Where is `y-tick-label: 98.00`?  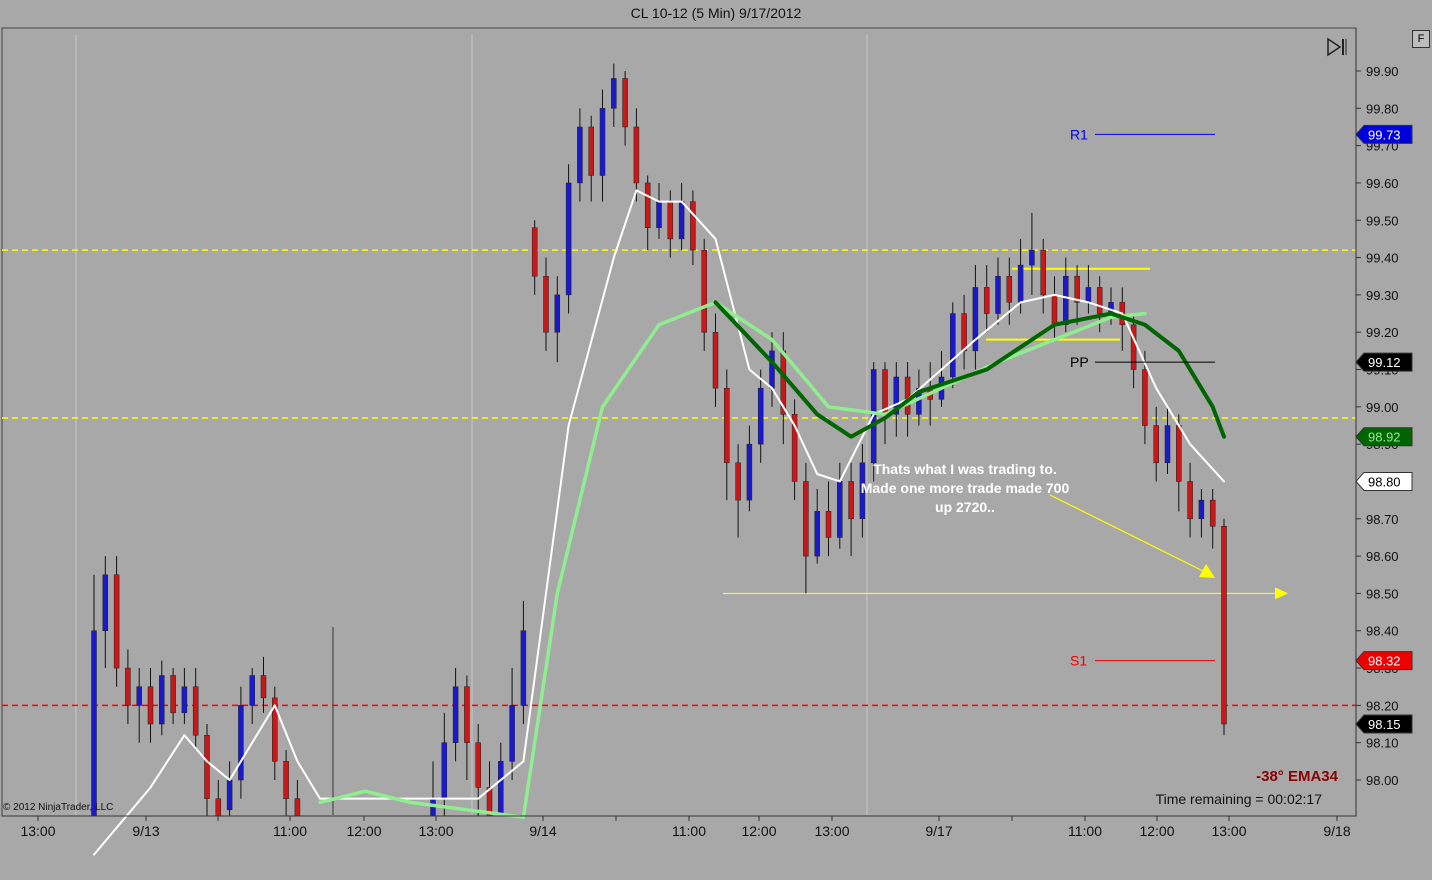
y-tick-label: 98.00 is located at coordinates (1382, 780).